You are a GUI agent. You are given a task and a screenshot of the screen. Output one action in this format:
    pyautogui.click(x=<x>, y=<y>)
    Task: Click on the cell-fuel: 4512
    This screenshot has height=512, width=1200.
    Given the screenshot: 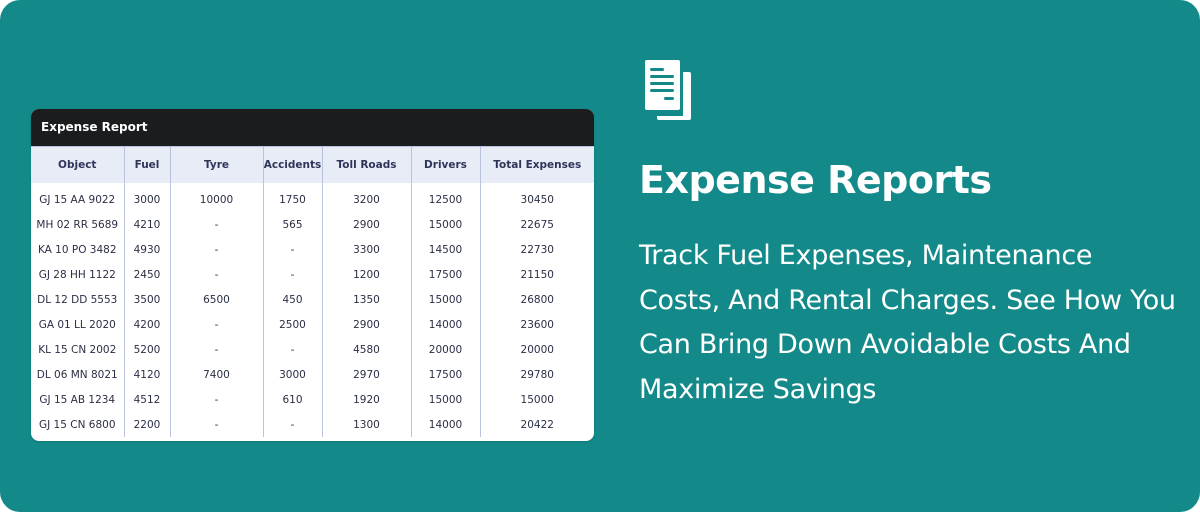 What is the action you would take?
    pyautogui.click(x=146, y=399)
    